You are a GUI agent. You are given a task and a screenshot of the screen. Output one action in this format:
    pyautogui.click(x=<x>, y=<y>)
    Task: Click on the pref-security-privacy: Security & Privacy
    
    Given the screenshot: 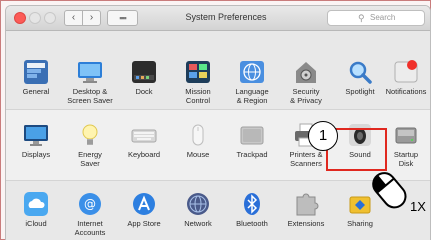 What is the action you would take?
    pyautogui.click(x=306, y=82)
    